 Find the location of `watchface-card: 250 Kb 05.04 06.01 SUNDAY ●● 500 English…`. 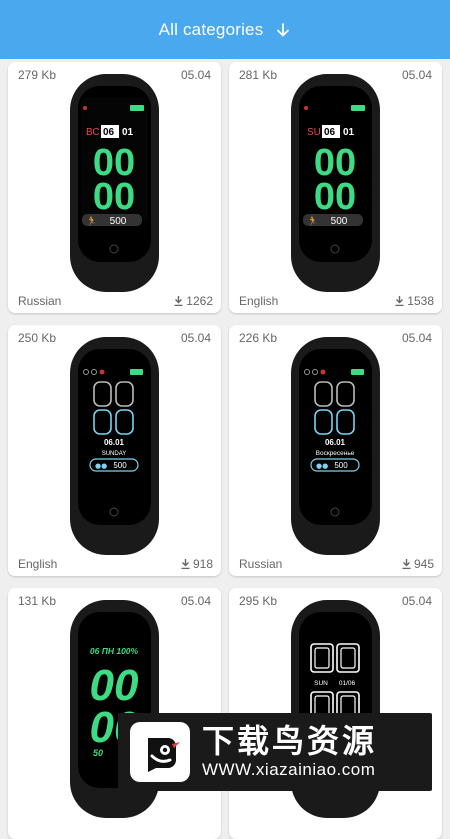

watchface-card: 250 Kb 05.04 06.01 SUNDAY ●● 500 English… is located at coordinates (114, 450).